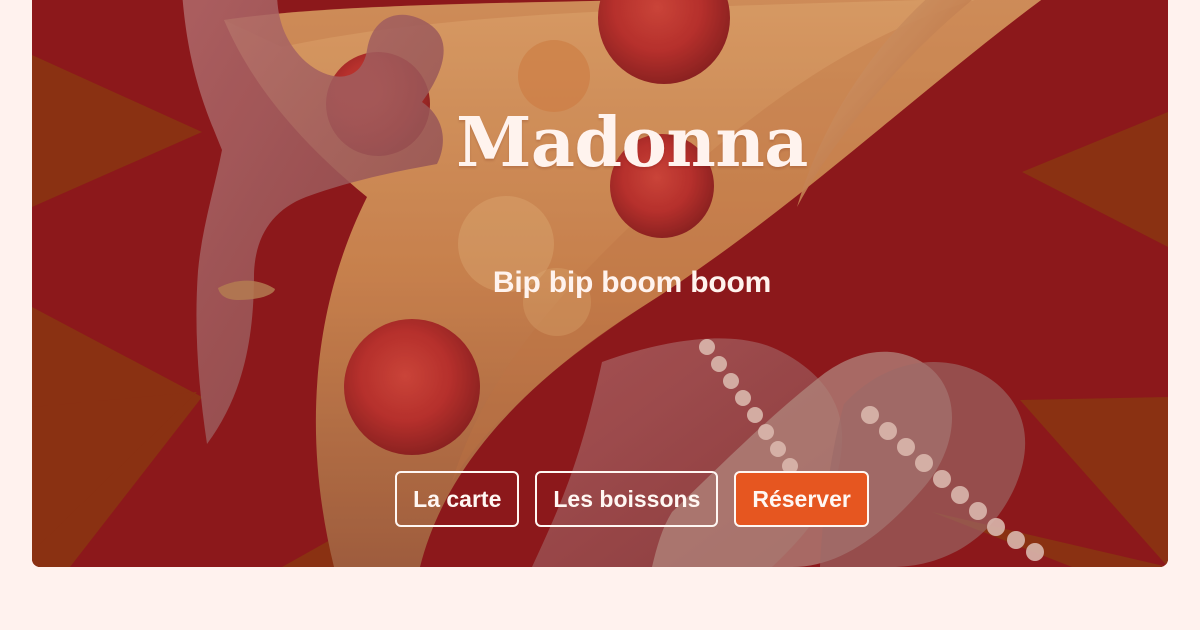 The width and height of the screenshot is (1200, 630). What do you see at coordinates (627, 499) in the screenshot?
I see `drinks-button: Les boissons` at bounding box center [627, 499].